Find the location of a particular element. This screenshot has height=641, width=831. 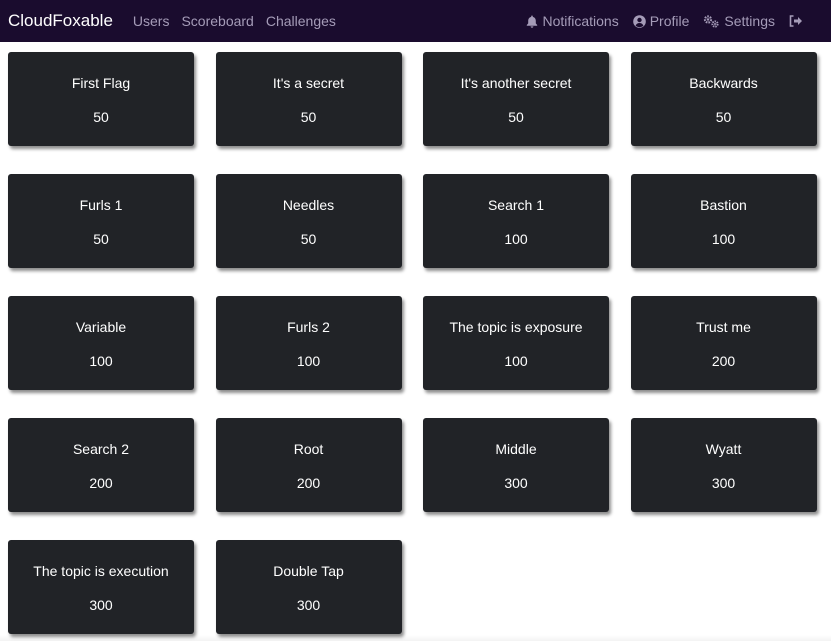

challenge-card-the-topic-is-execution: The topic is execution 300 is located at coordinates (101, 587).